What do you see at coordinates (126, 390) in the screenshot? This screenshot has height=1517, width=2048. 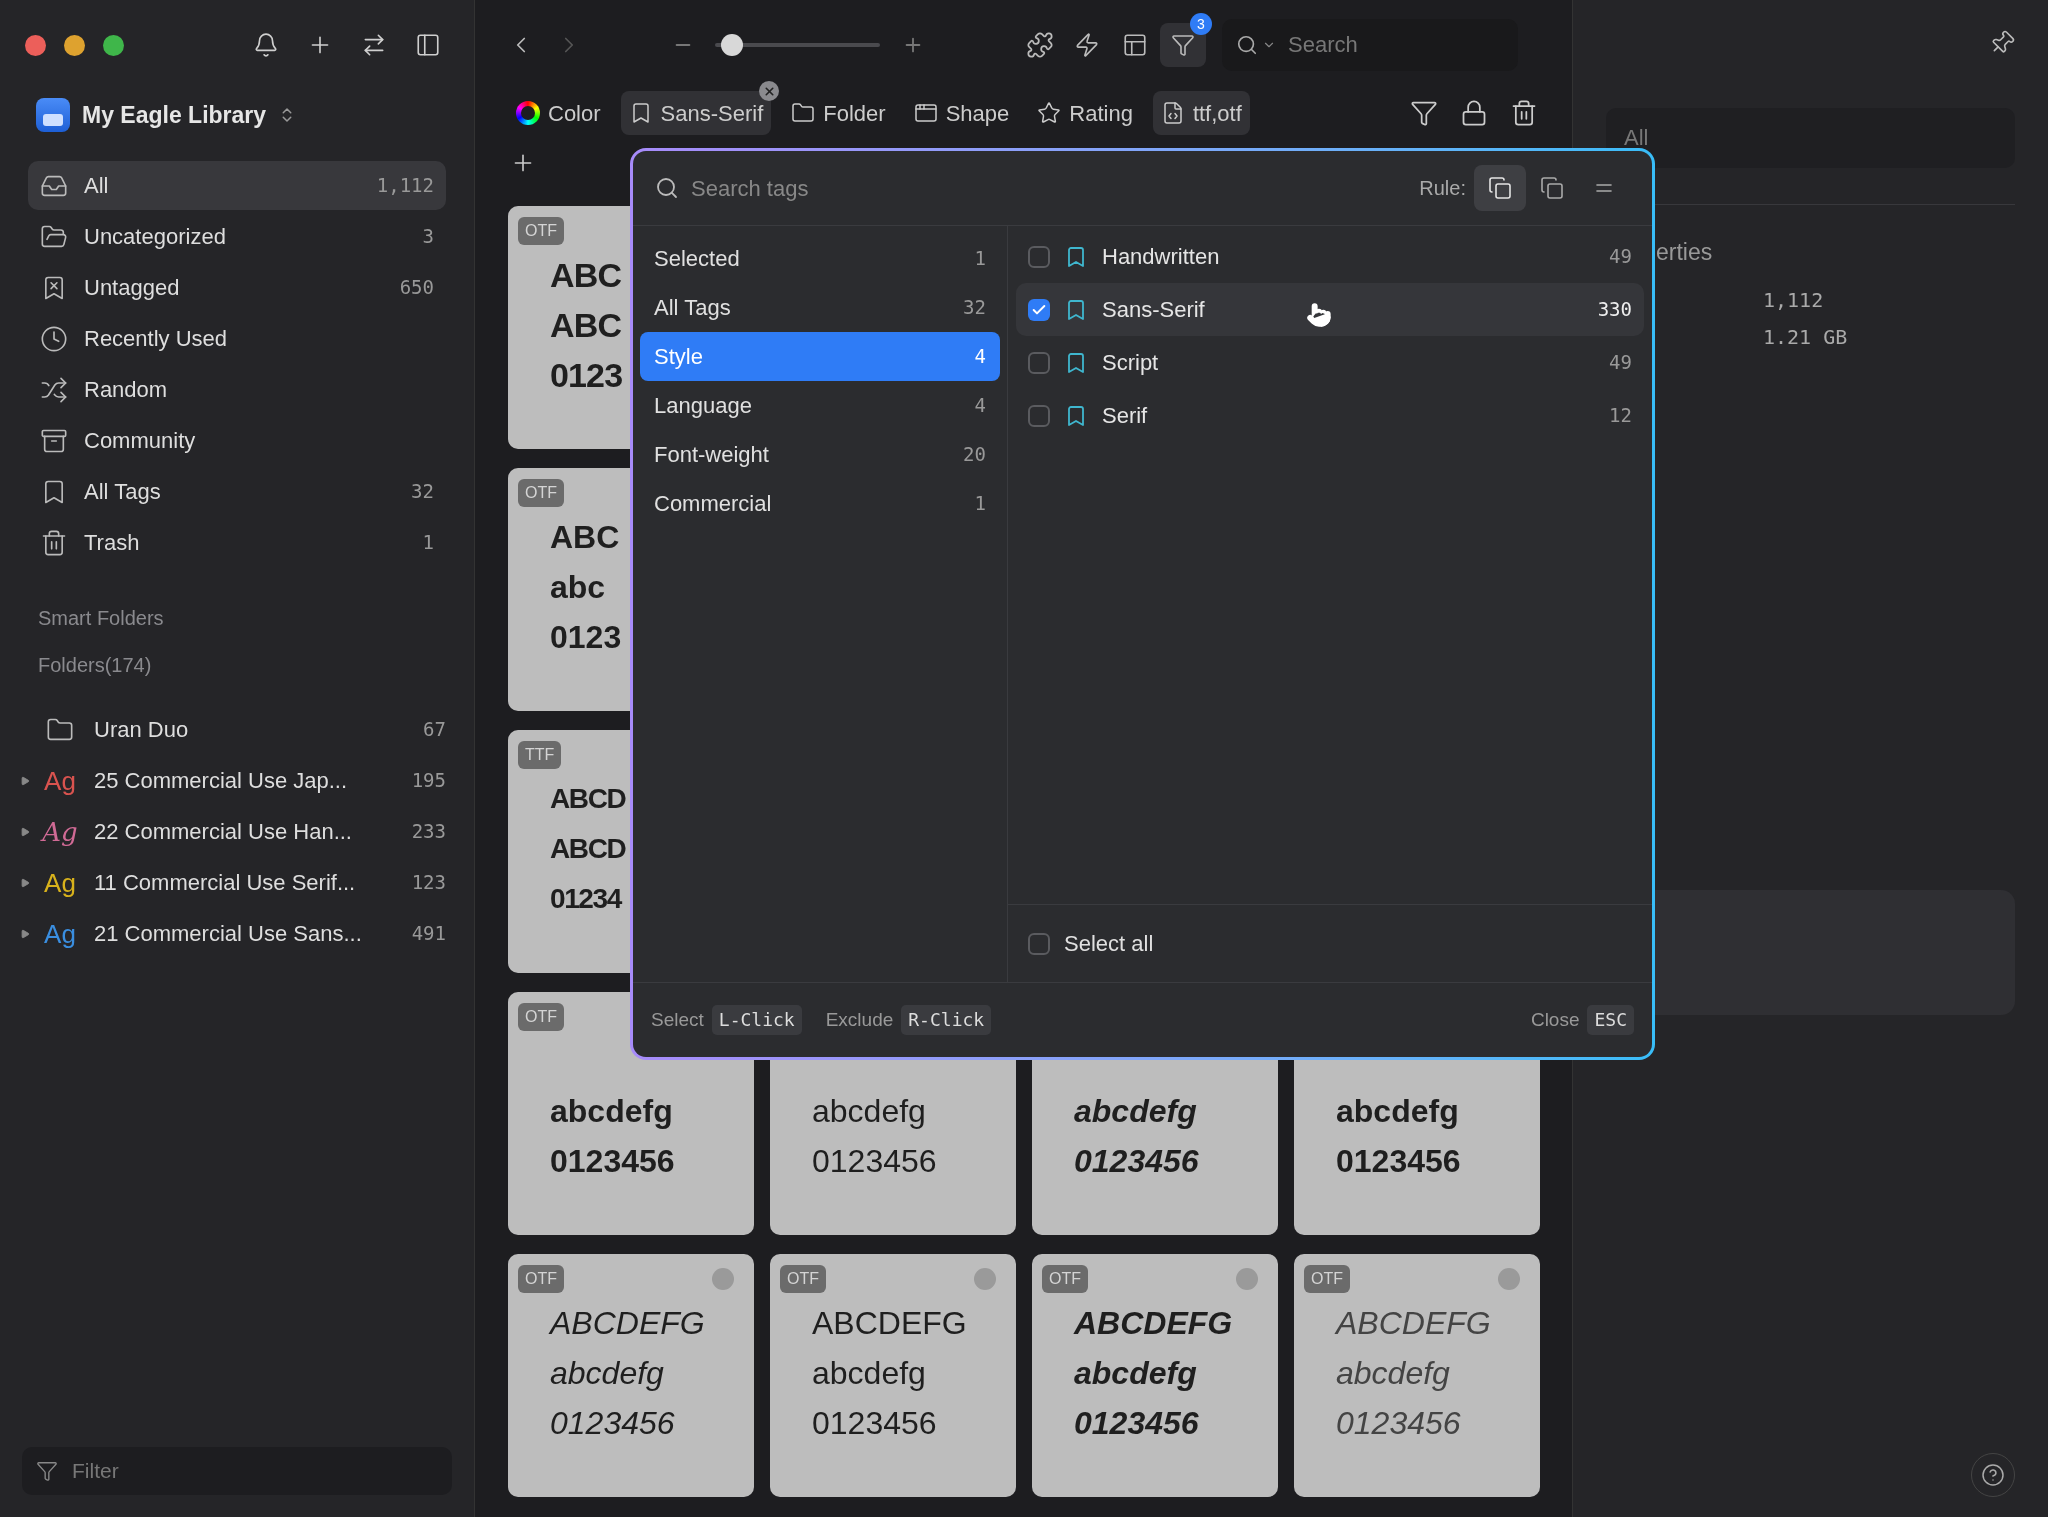 I see `sidebar-item-label: Random` at bounding box center [126, 390].